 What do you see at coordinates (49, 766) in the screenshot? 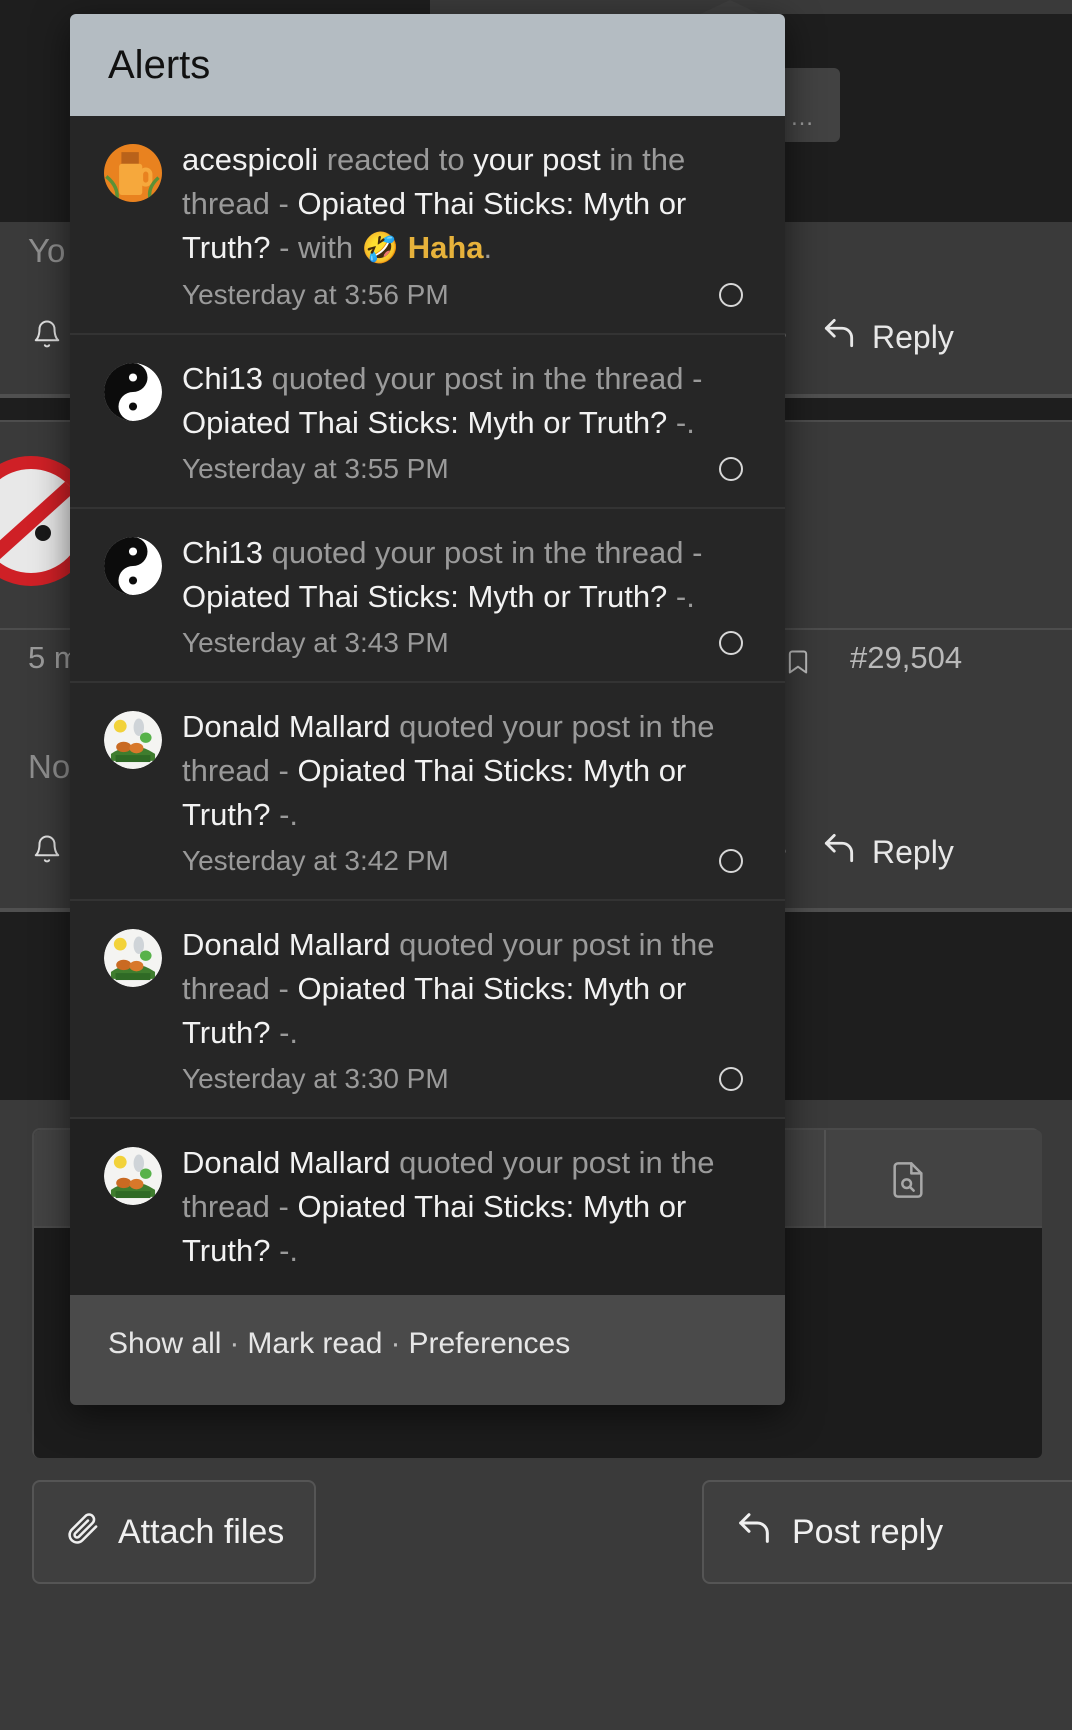
I see `post-2-text-fragment: No` at bounding box center [49, 766].